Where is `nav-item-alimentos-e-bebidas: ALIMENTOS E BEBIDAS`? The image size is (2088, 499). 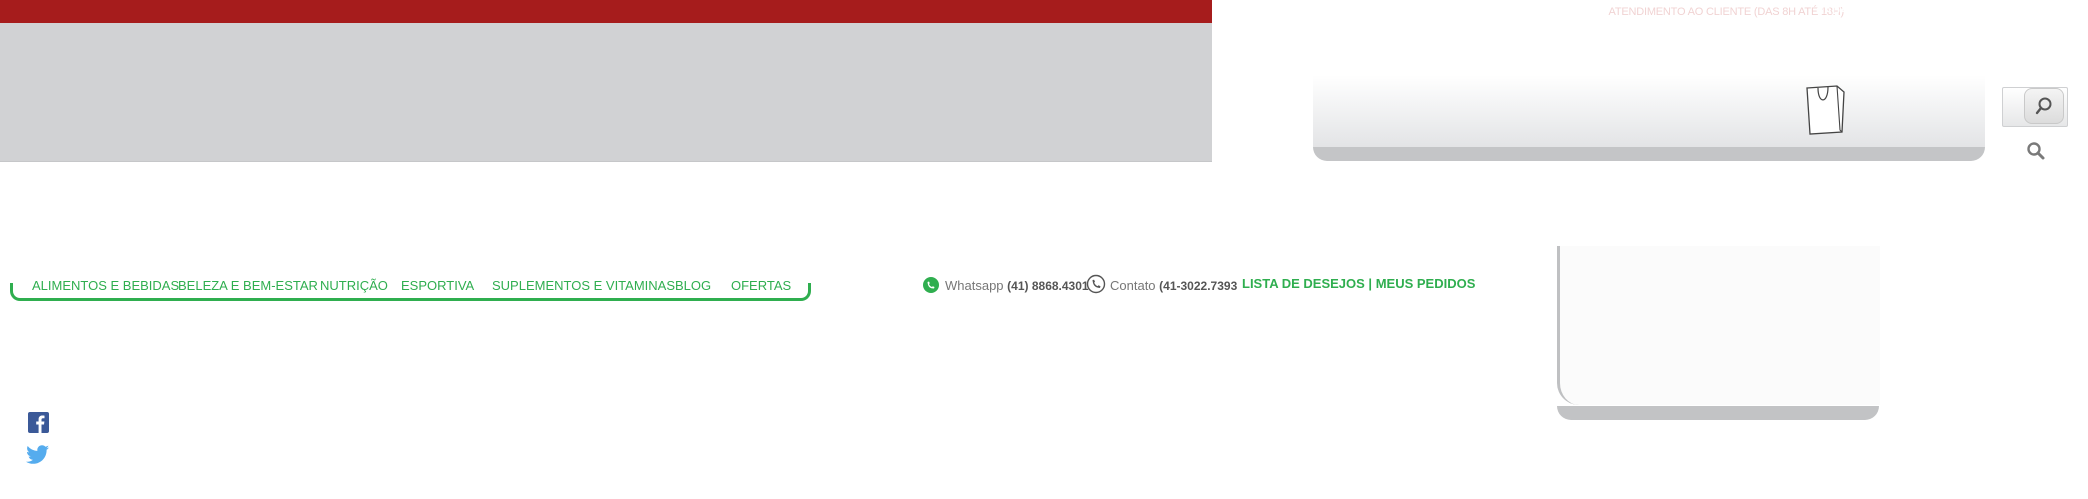
nav-item-alimentos-e-bebidas: ALIMENTOS E BEBIDAS is located at coordinates (105, 285).